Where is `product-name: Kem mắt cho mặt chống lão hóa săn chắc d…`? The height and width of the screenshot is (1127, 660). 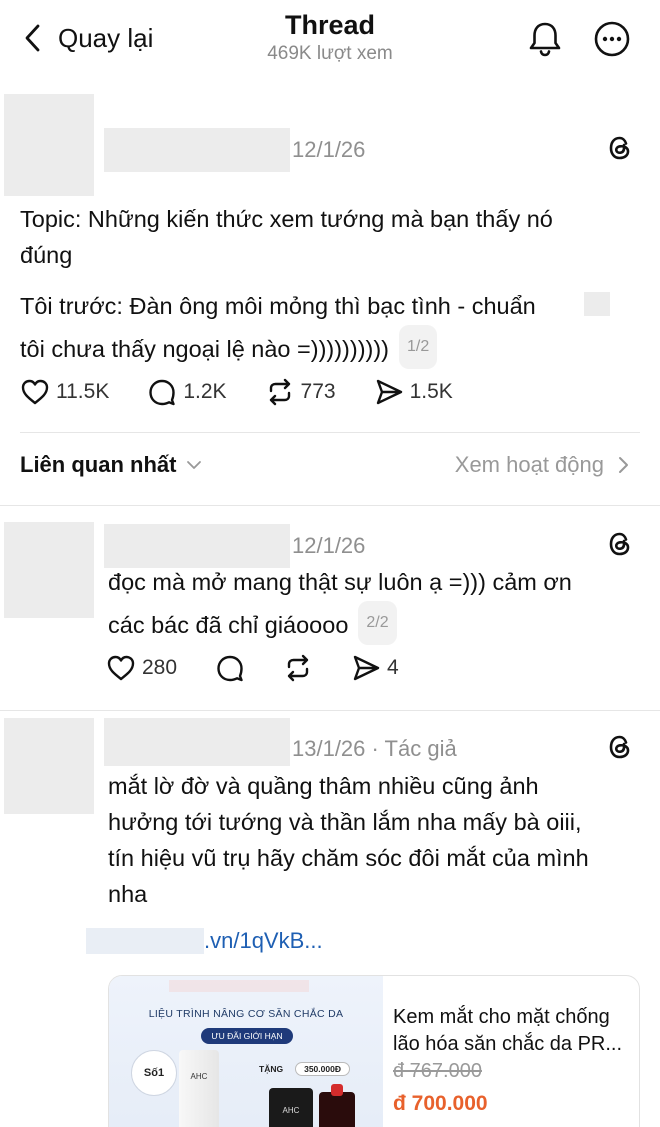
product-name: Kem mắt cho mặt chống lão hóa săn chắc d… is located at coordinates (508, 1030).